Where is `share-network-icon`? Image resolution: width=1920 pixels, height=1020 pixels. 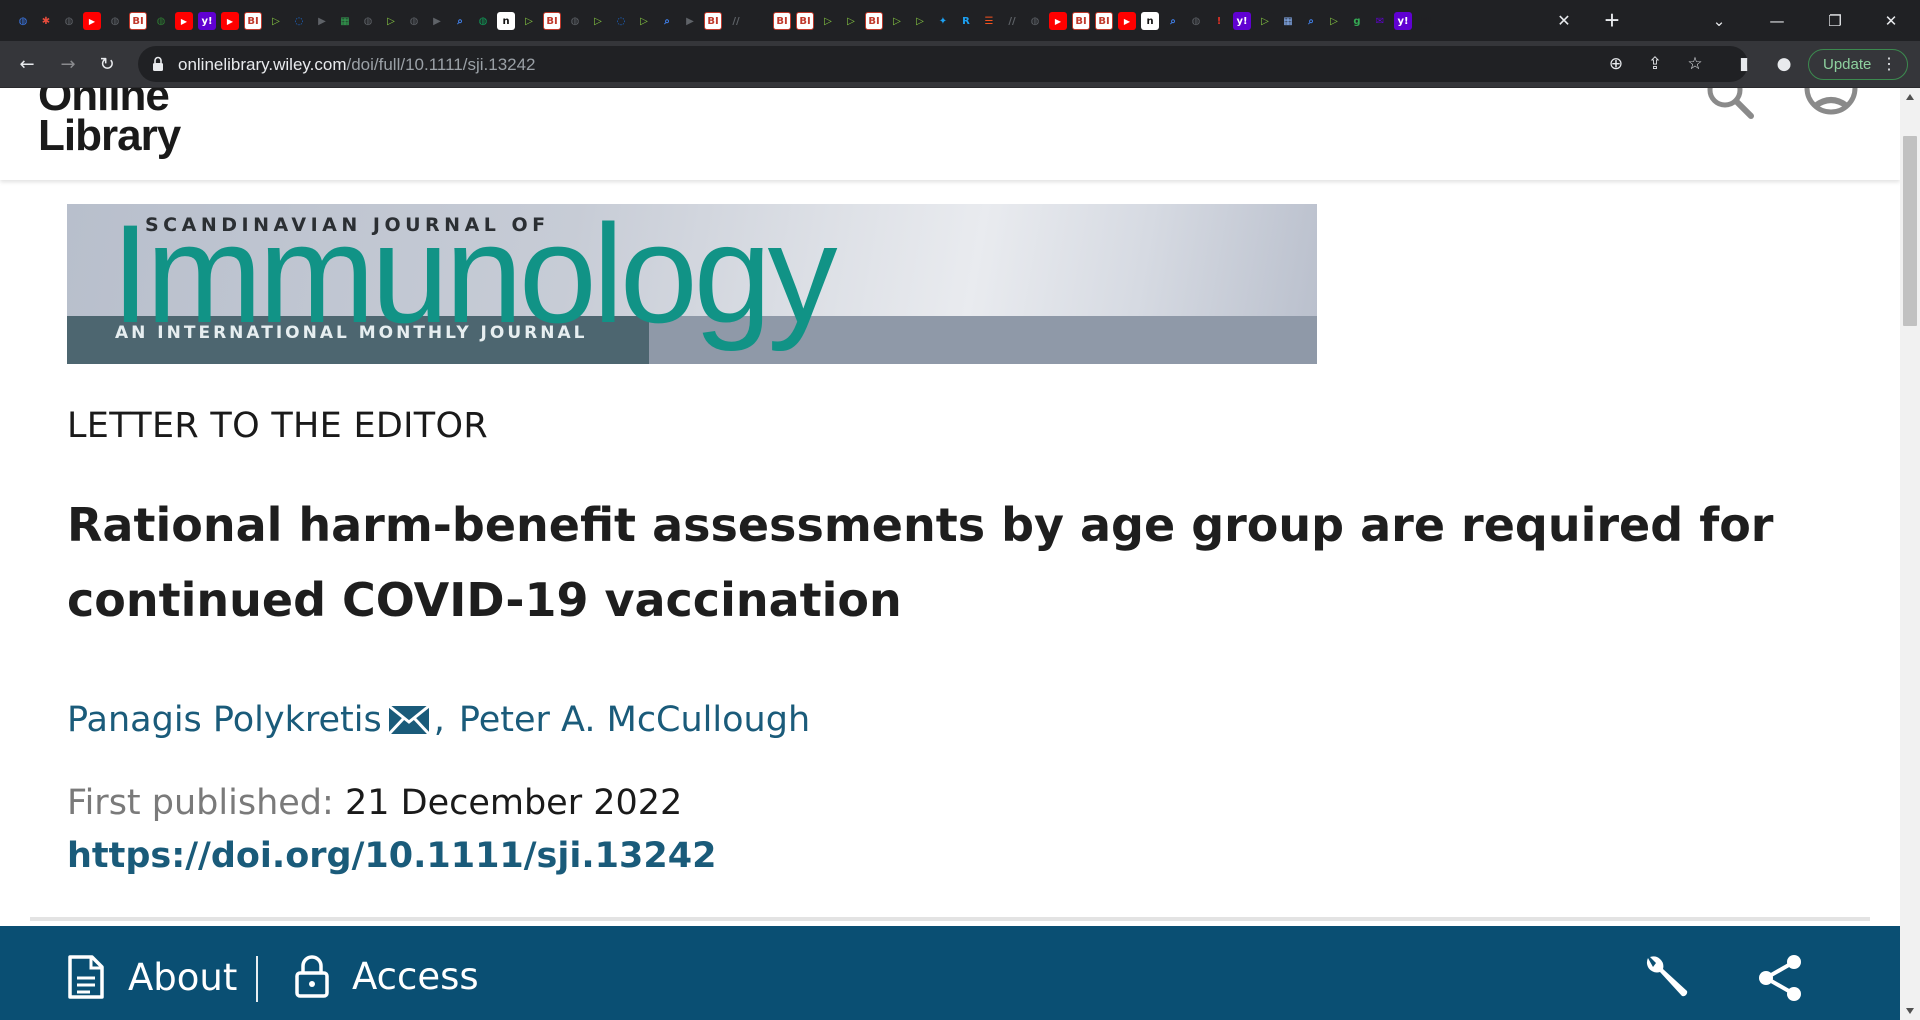 share-network-icon is located at coordinates (1780, 978).